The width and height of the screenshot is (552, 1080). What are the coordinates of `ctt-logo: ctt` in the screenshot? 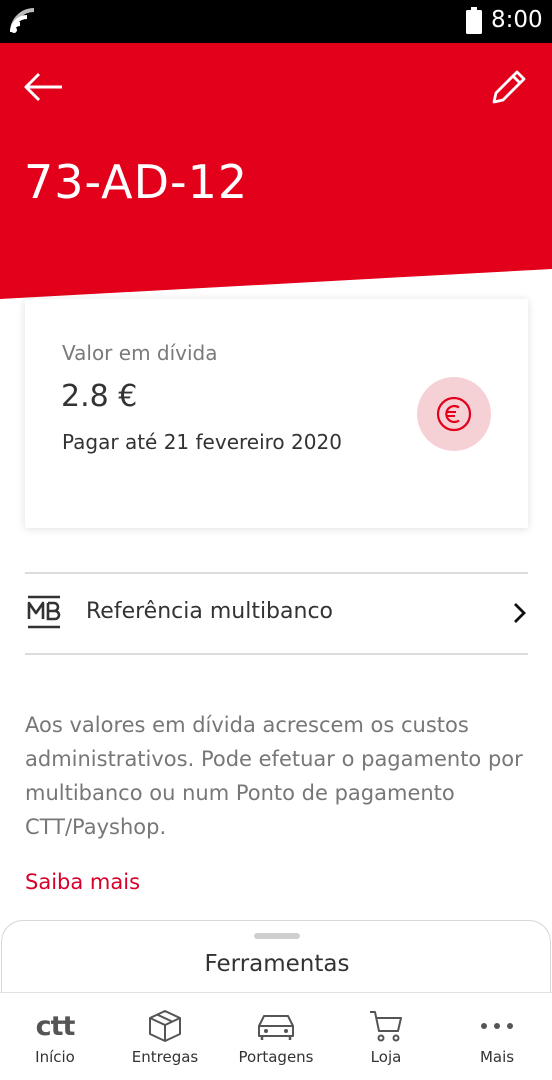 It's located at (55, 1026).